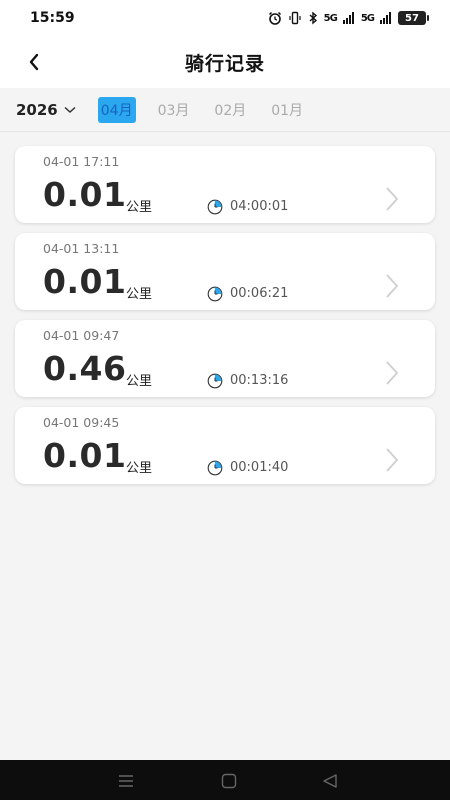  What do you see at coordinates (259, 380) in the screenshot?
I see `record-duration: 00:13:16` at bounding box center [259, 380].